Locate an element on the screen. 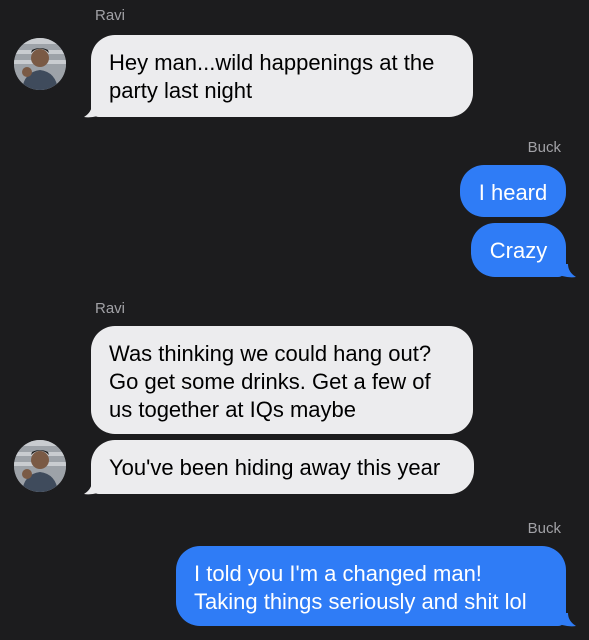  message-bubble-incoming: You've been hiding away this year is located at coordinates (282, 467).